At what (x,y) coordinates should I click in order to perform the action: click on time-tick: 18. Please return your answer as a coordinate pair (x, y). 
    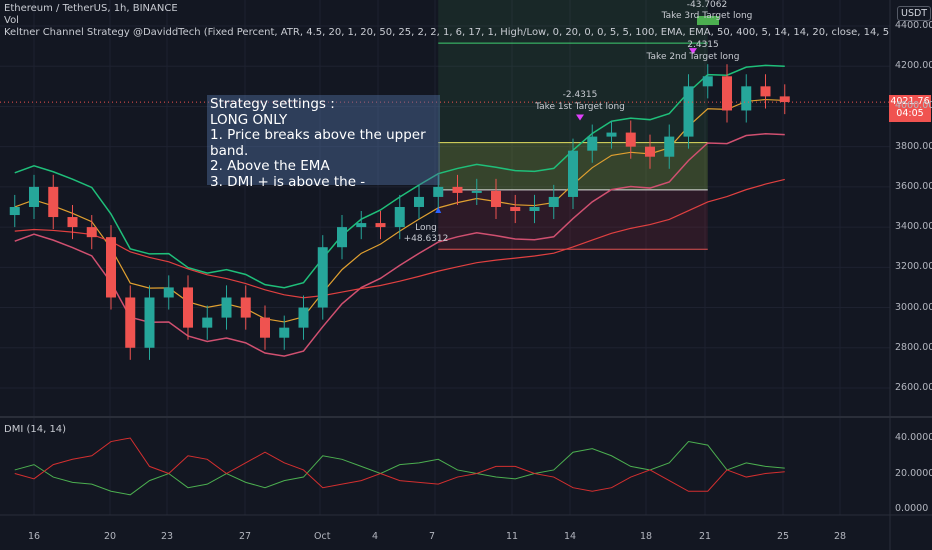
    Looking at the image, I should click on (646, 536).